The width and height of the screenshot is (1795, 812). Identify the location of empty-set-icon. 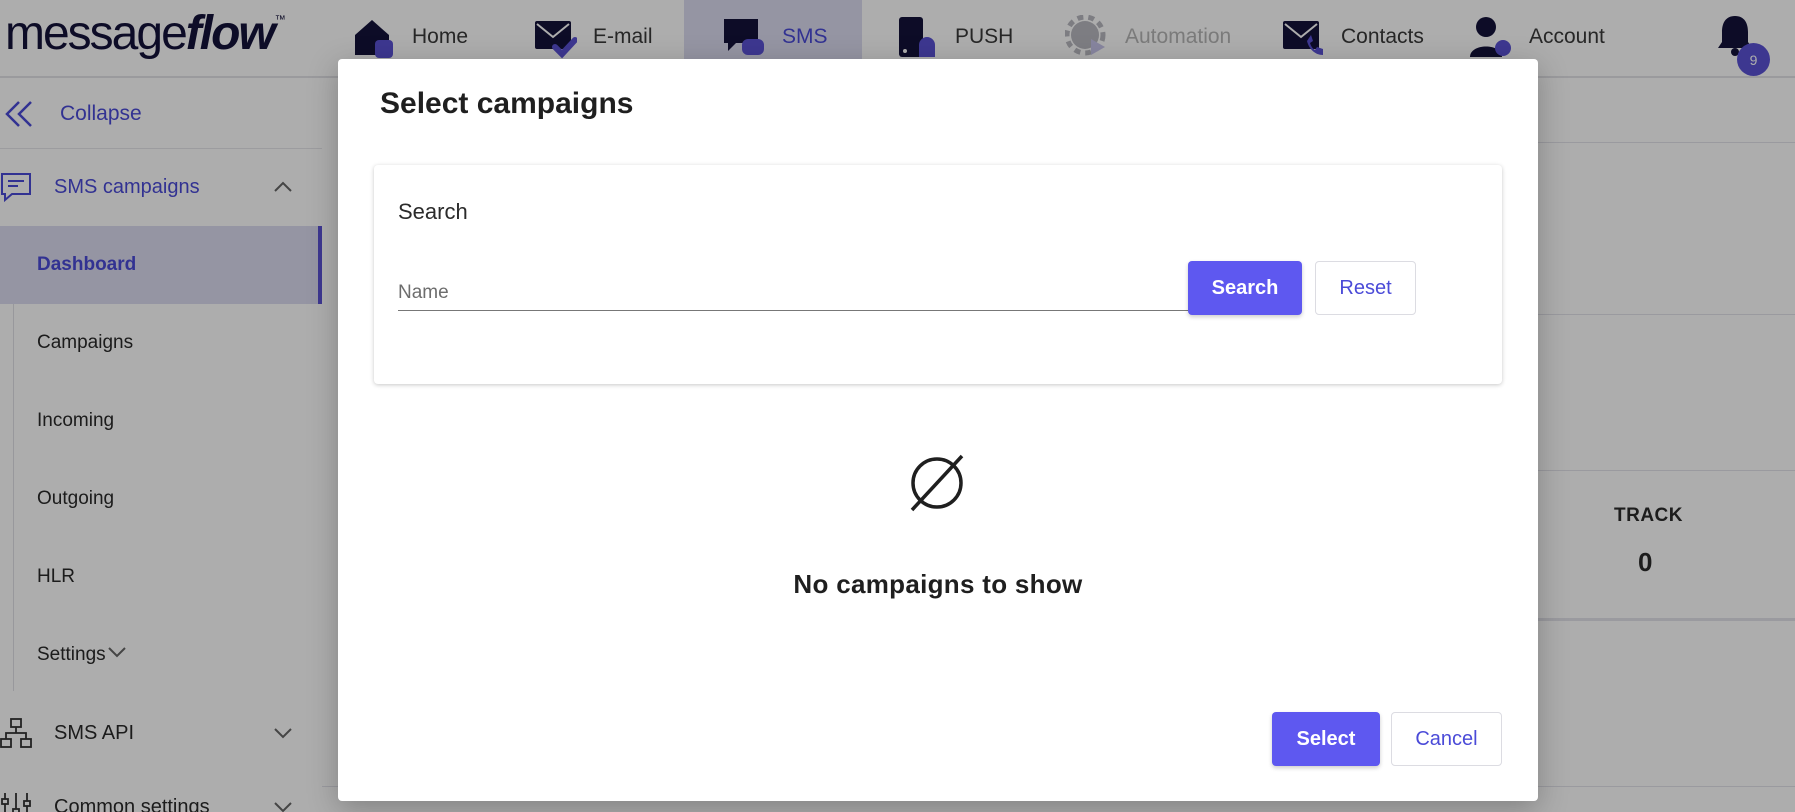
(937, 483).